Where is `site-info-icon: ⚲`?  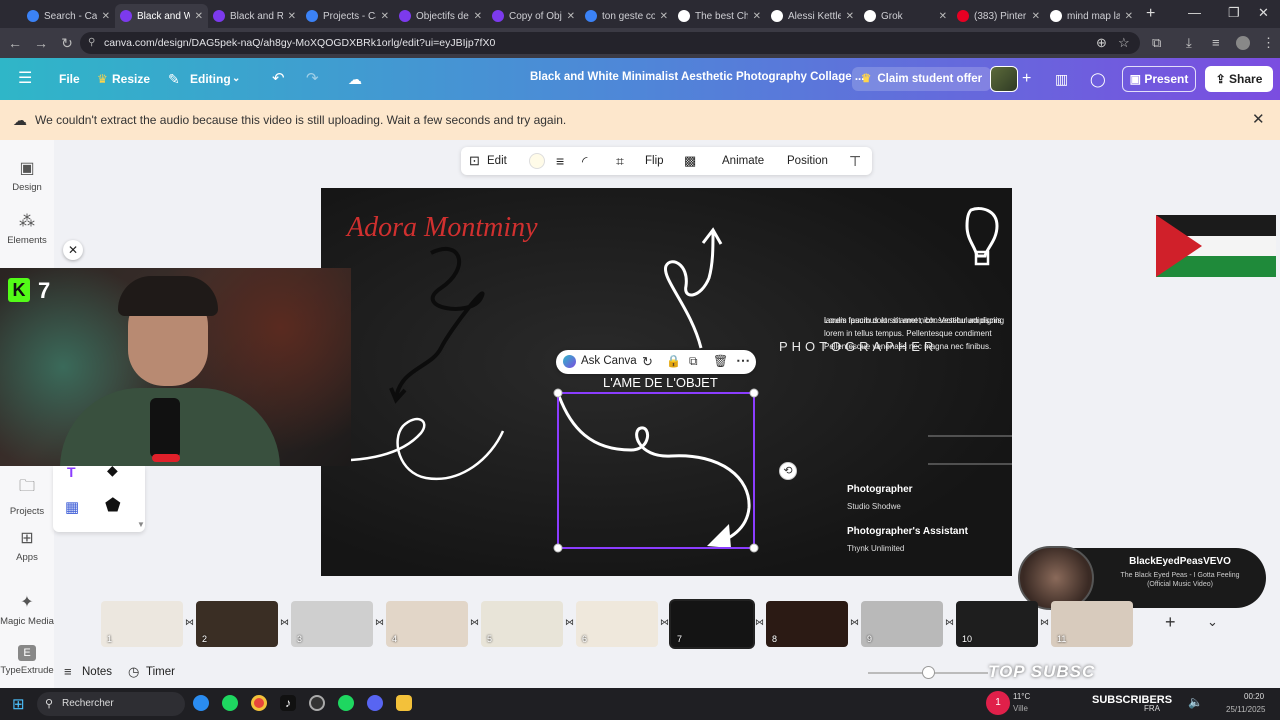 site-info-icon: ⚲ is located at coordinates (91, 43).